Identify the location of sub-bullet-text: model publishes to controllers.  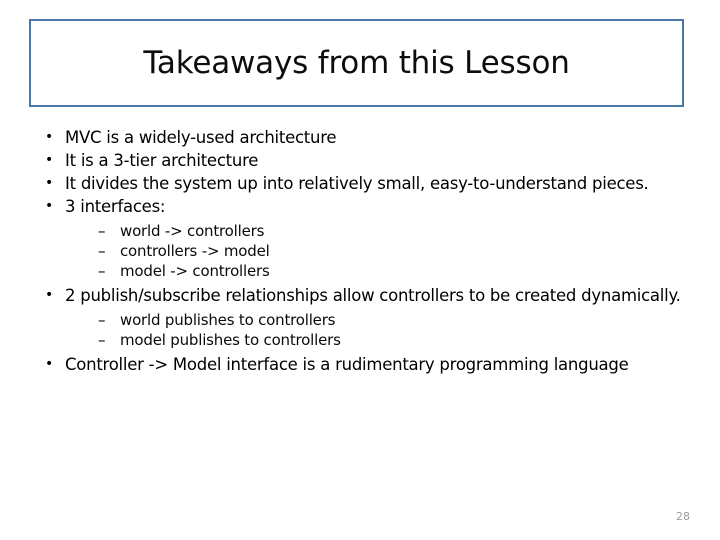
(230, 340).